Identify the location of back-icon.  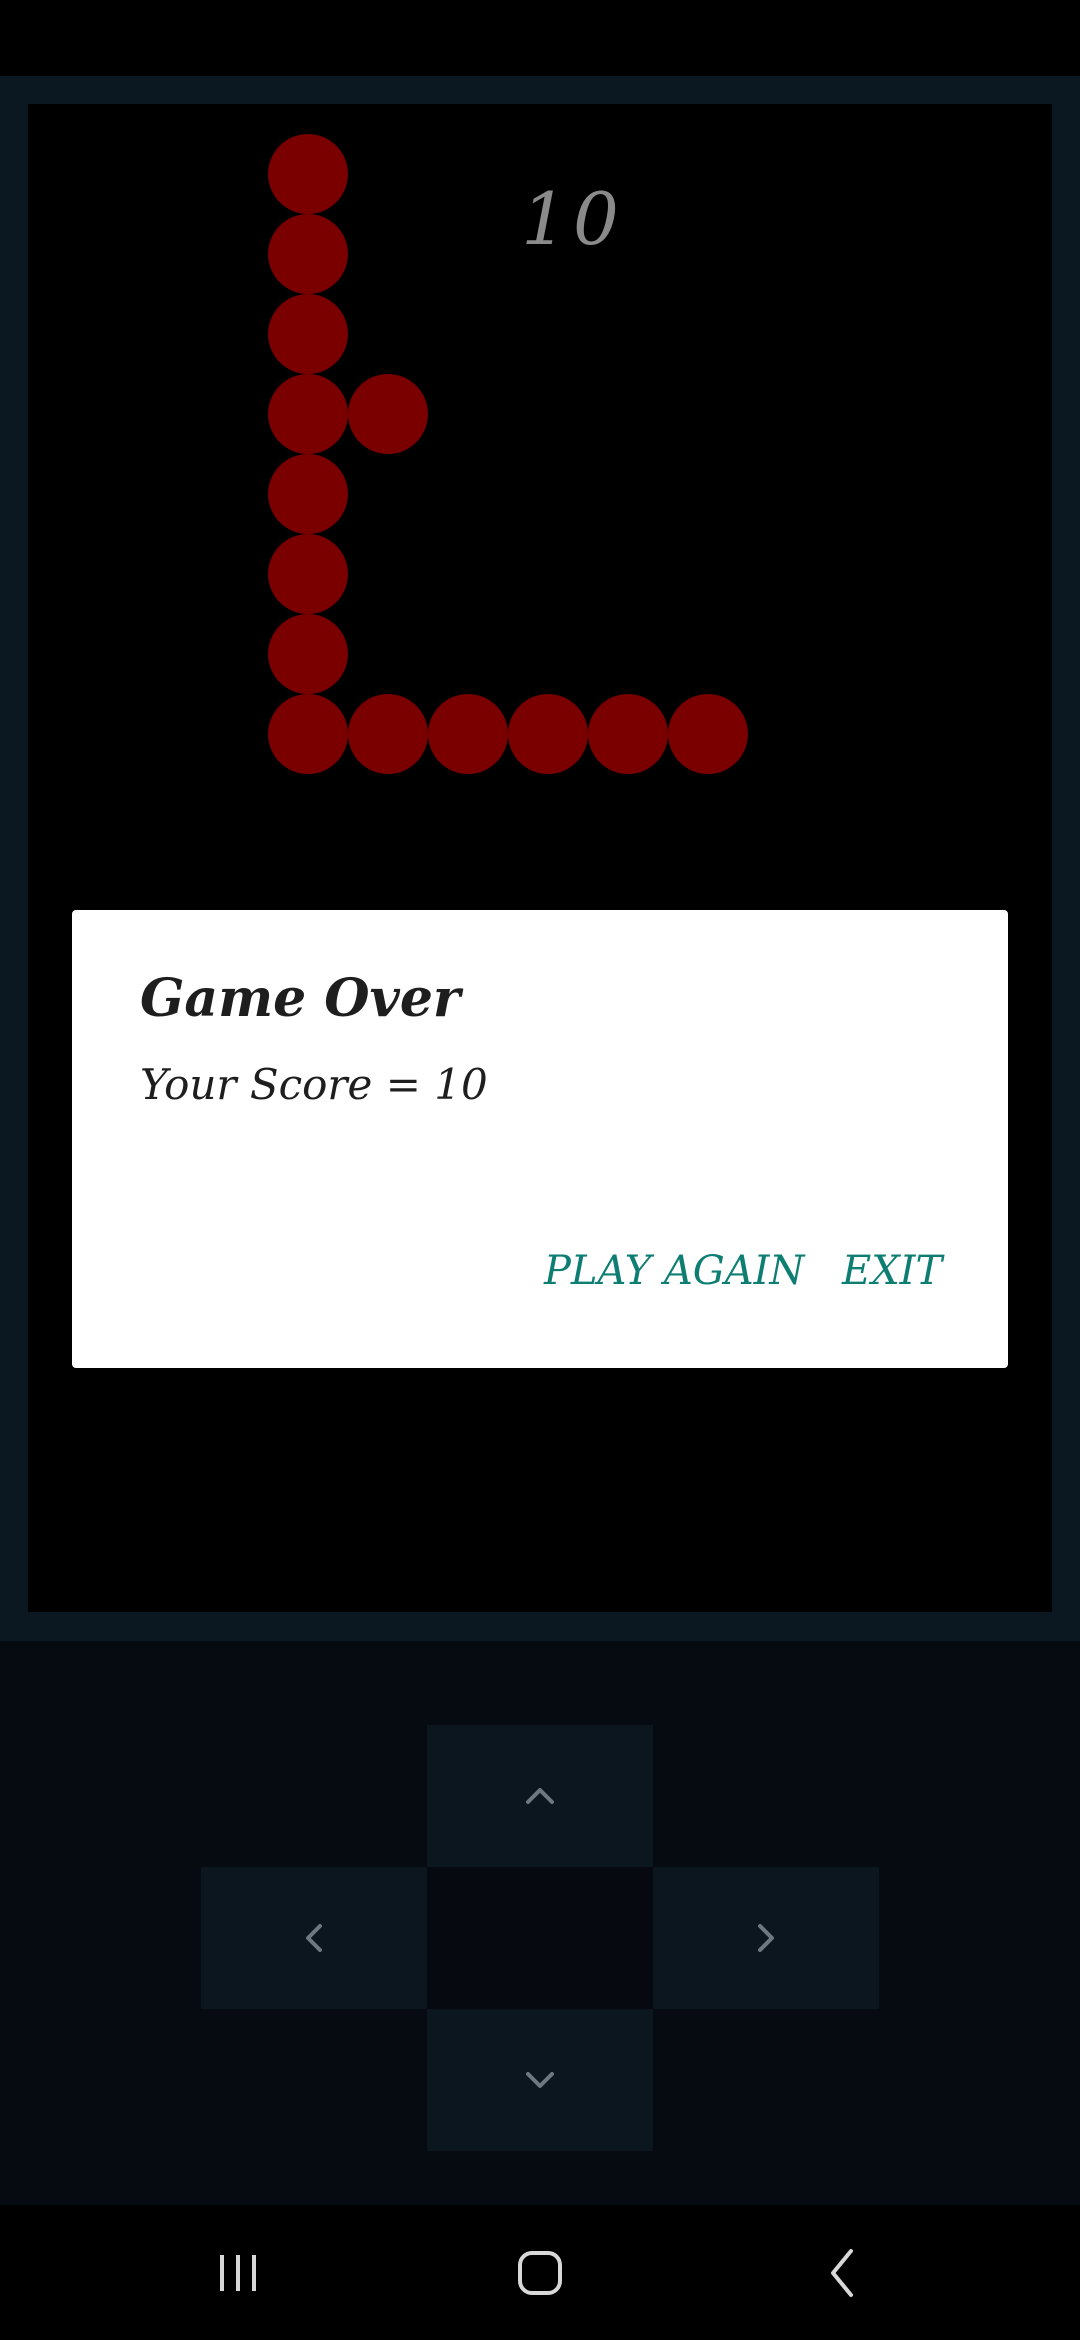
(842, 2272).